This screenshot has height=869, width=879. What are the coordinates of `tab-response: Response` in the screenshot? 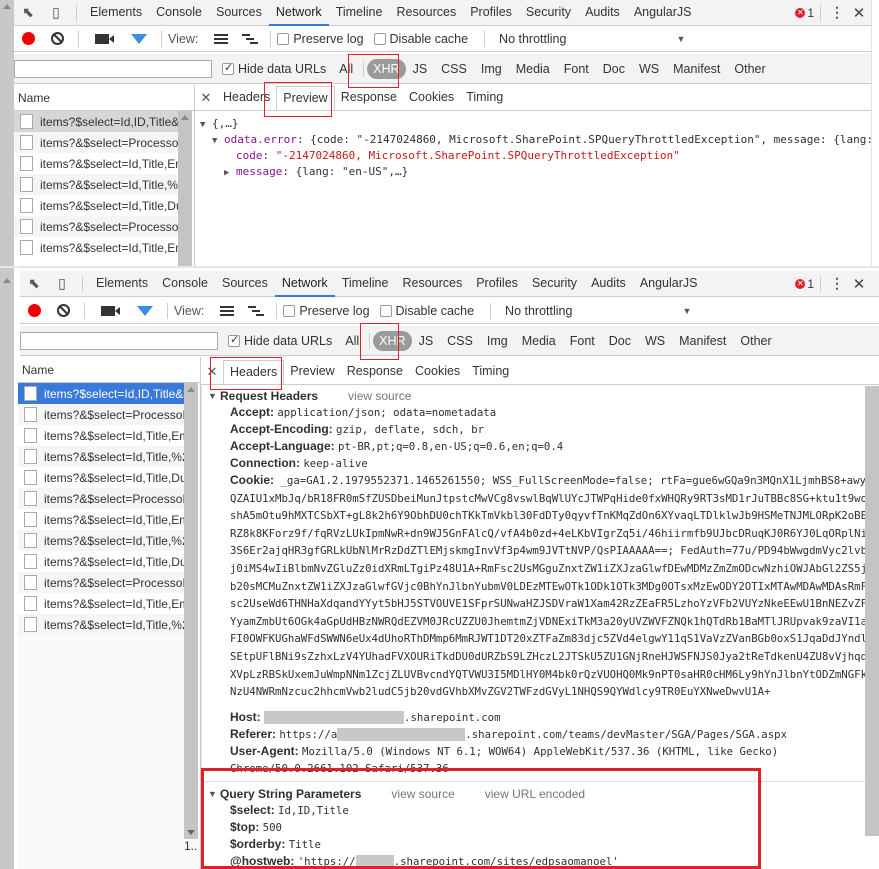 It's located at (375, 372).